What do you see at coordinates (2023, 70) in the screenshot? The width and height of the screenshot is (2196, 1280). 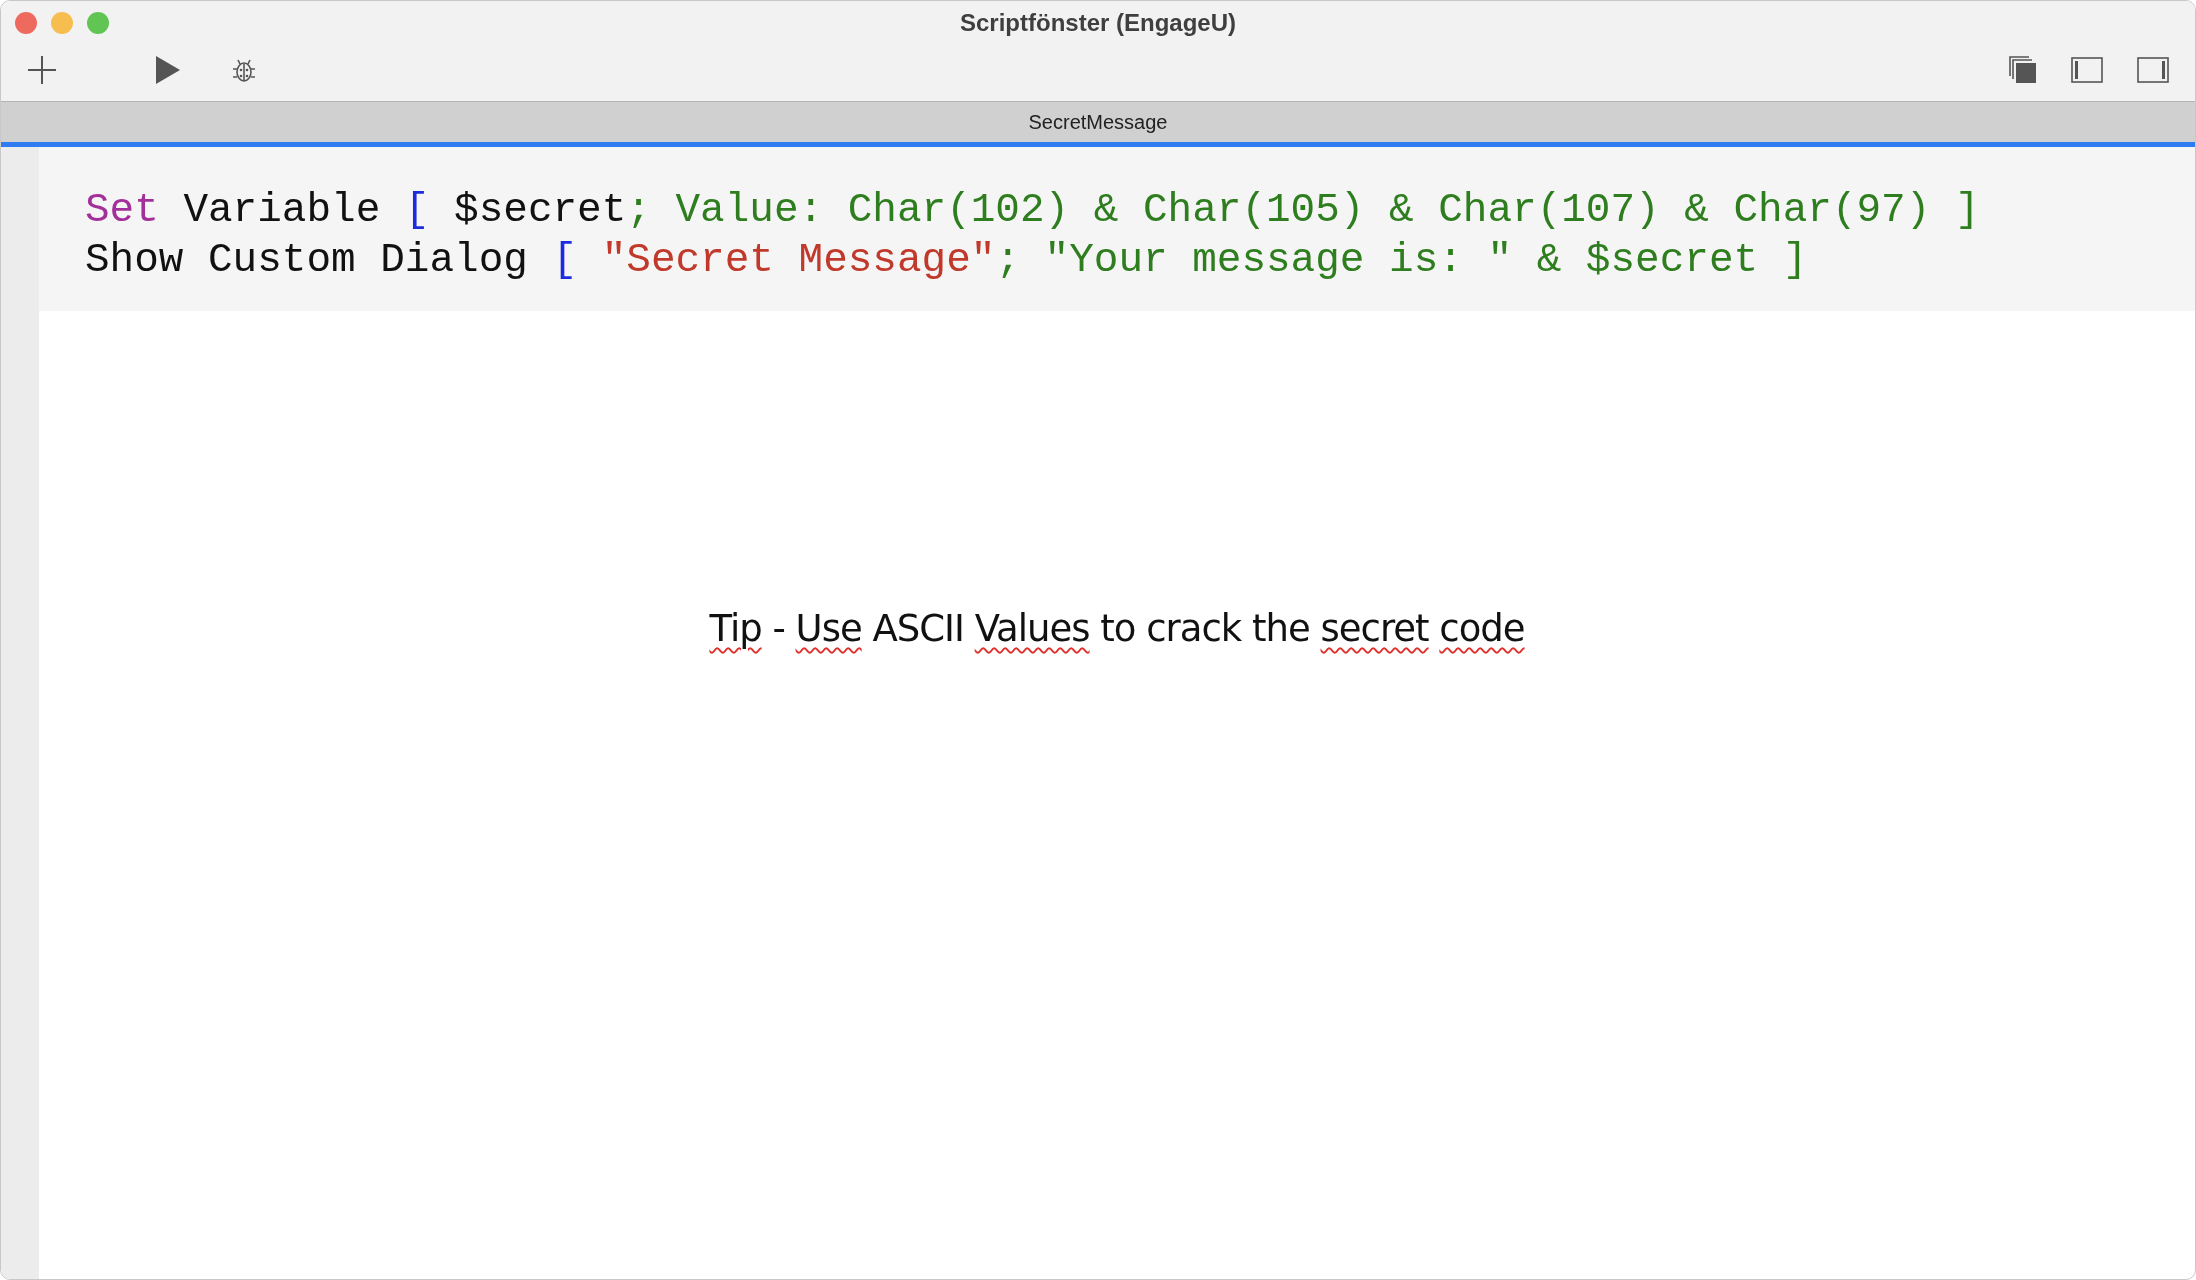 I see `windows-icon` at bounding box center [2023, 70].